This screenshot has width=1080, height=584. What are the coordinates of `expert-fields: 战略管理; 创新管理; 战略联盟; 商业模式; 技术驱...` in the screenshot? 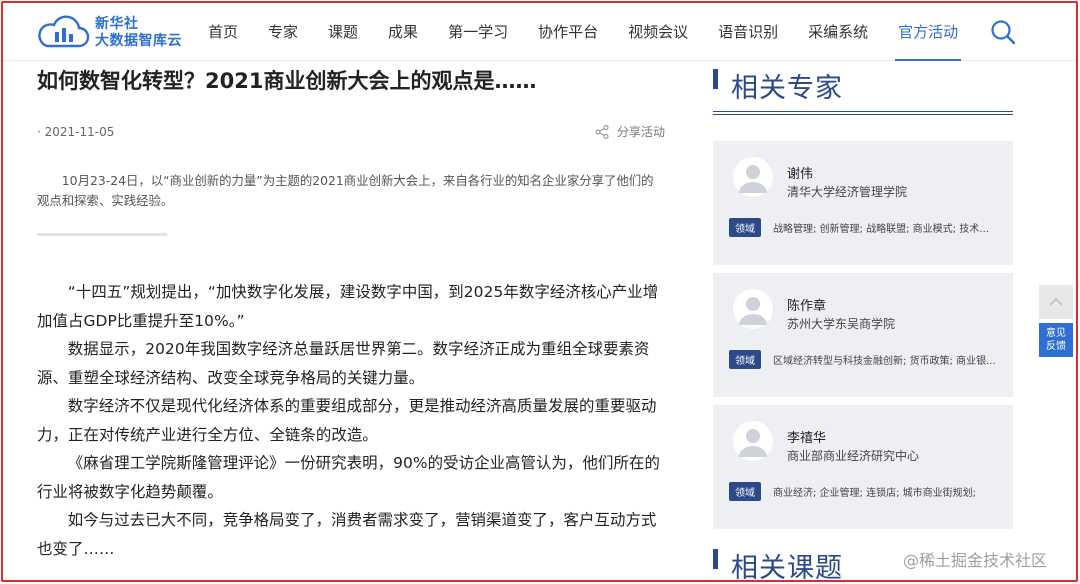 It's located at (885, 229).